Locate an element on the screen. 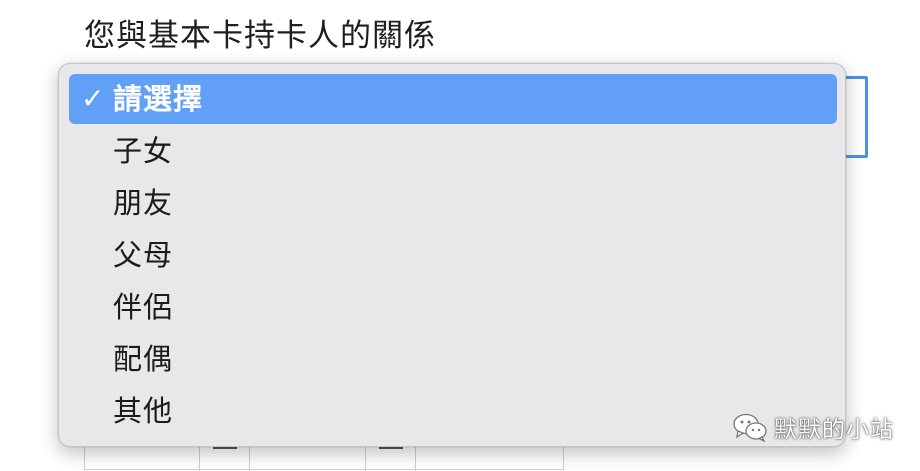 This screenshot has width=920, height=471. option-label: 請選擇 is located at coordinates (158, 99).